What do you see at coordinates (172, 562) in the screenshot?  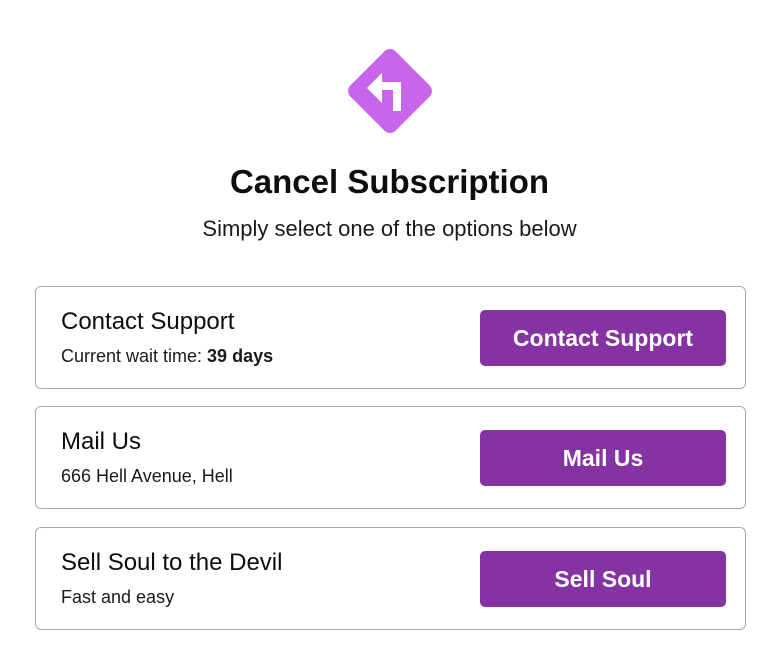 I see `option-title: Sell Soul to the Devil` at bounding box center [172, 562].